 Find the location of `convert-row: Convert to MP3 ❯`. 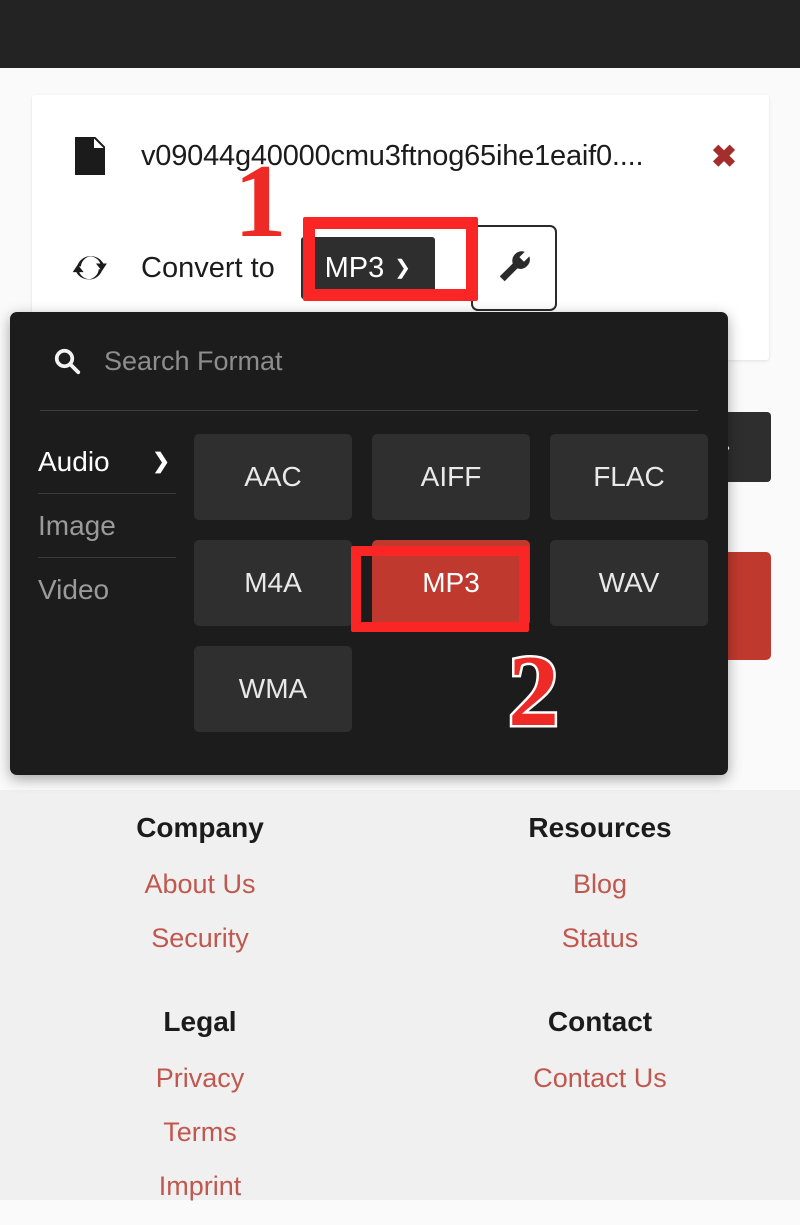

convert-row: Convert to MP3 ❯ is located at coordinates (400, 268).